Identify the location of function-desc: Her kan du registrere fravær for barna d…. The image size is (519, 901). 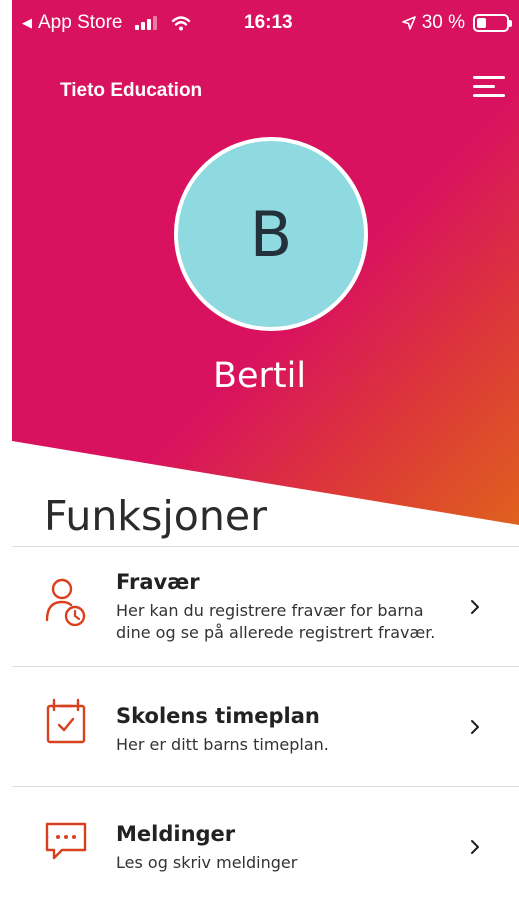
(276, 621).